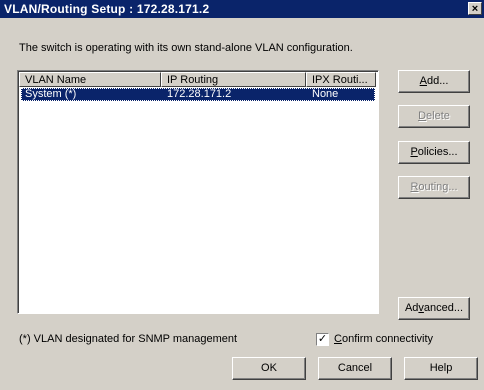 The height and width of the screenshot is (390, 484). What do you see at coordinates (411, 308) in the screenshot?
I see `advanced-label-pre: Ad` at bounding box center [411, 308].